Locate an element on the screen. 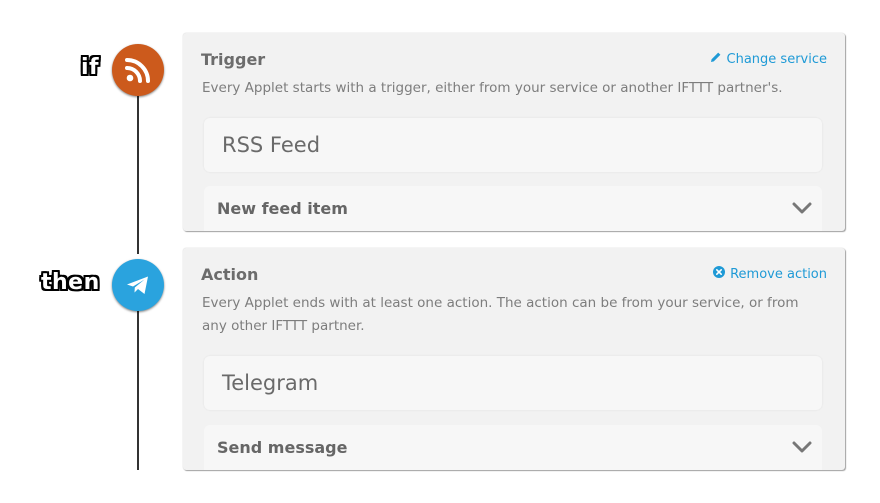  remove-circle-icon is located at coordinates (719, 274).